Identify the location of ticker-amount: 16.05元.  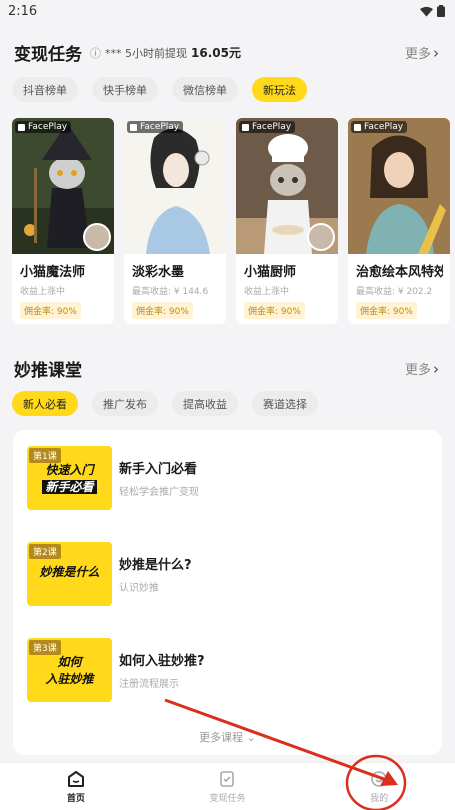
(216, 53).